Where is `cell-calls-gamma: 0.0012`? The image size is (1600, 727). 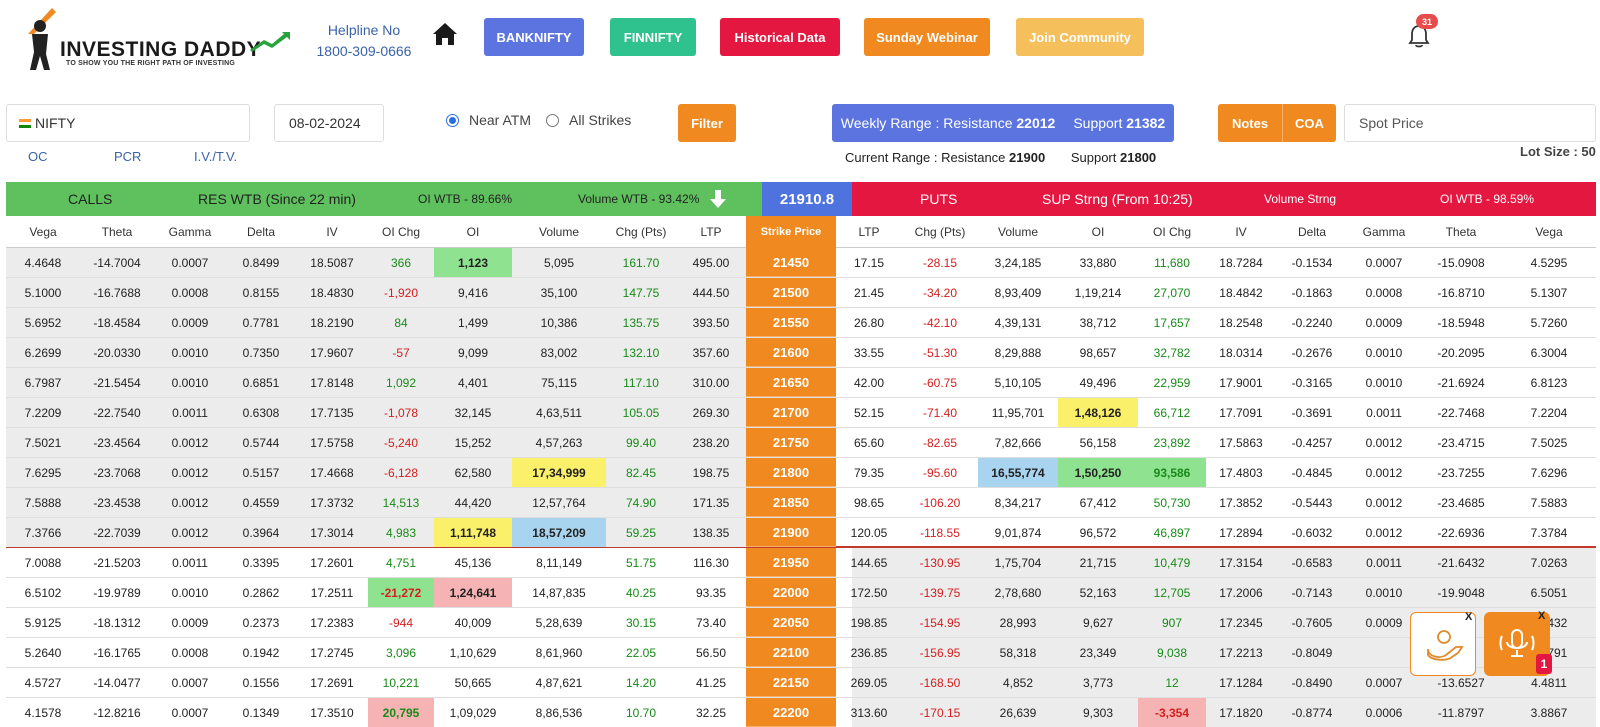 cell-calls-gamma: 0.0012 is located at coordinates (190, 472).